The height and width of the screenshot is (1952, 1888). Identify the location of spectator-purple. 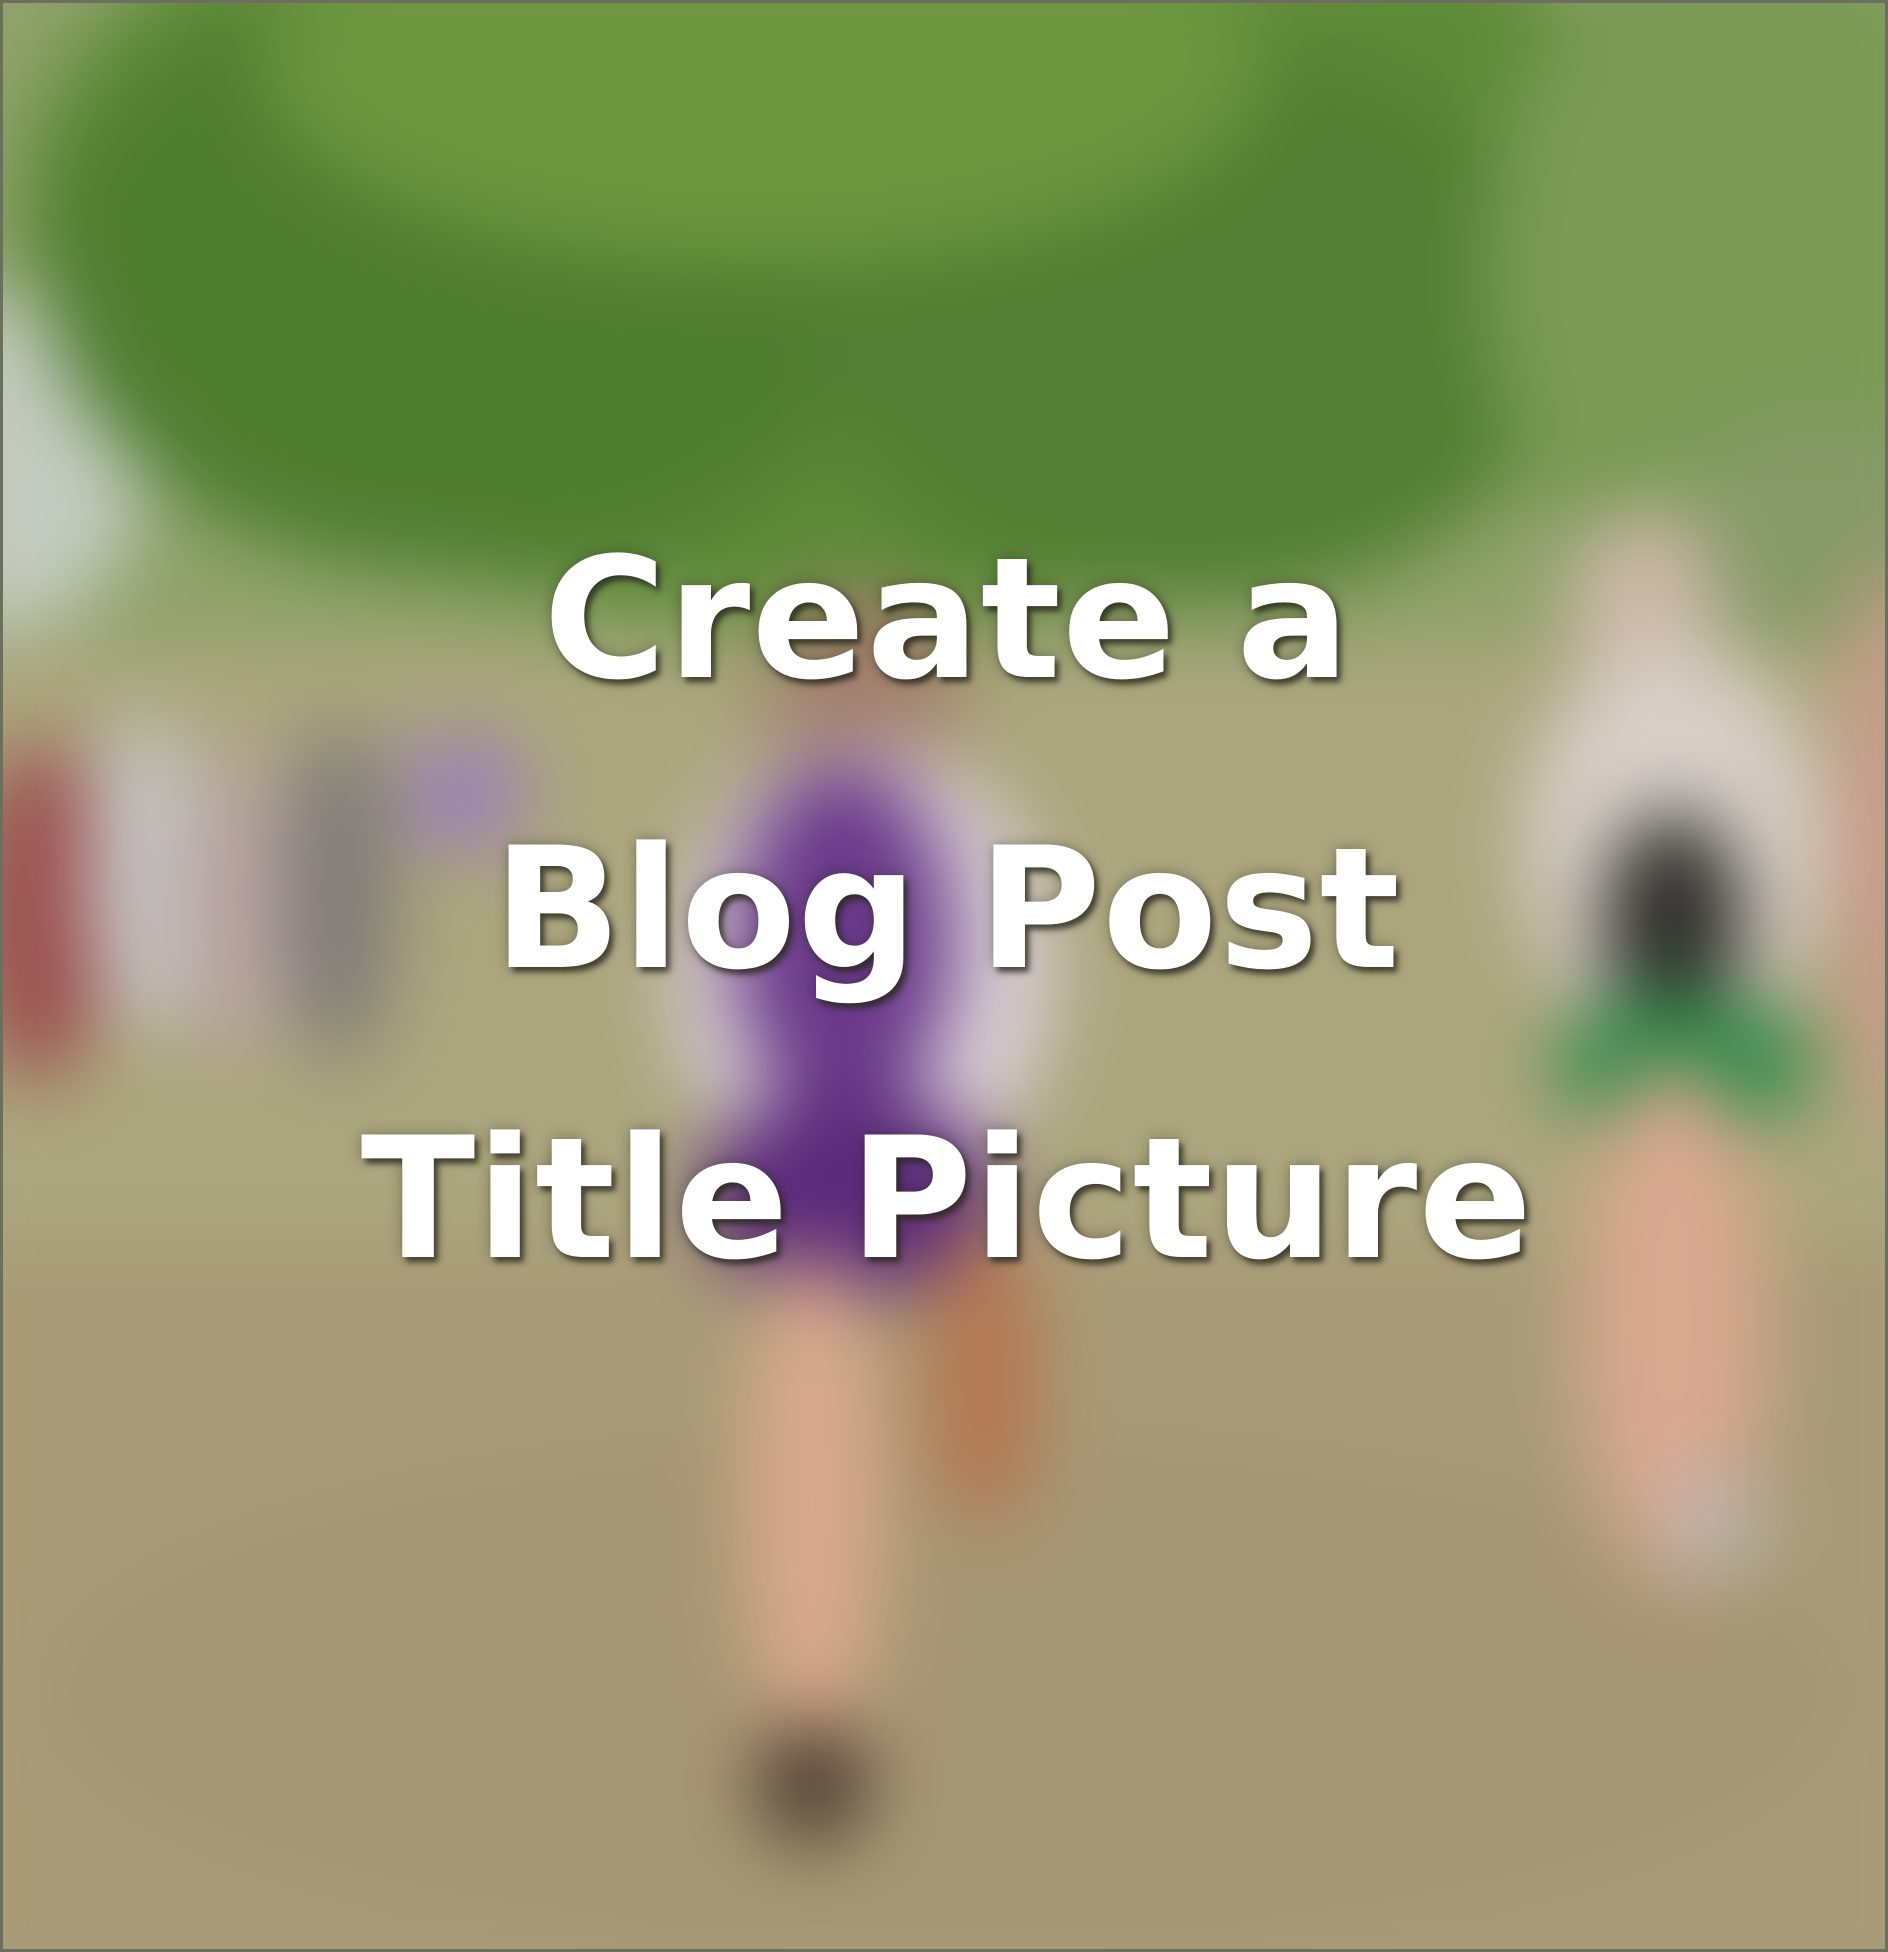
(463, 793).